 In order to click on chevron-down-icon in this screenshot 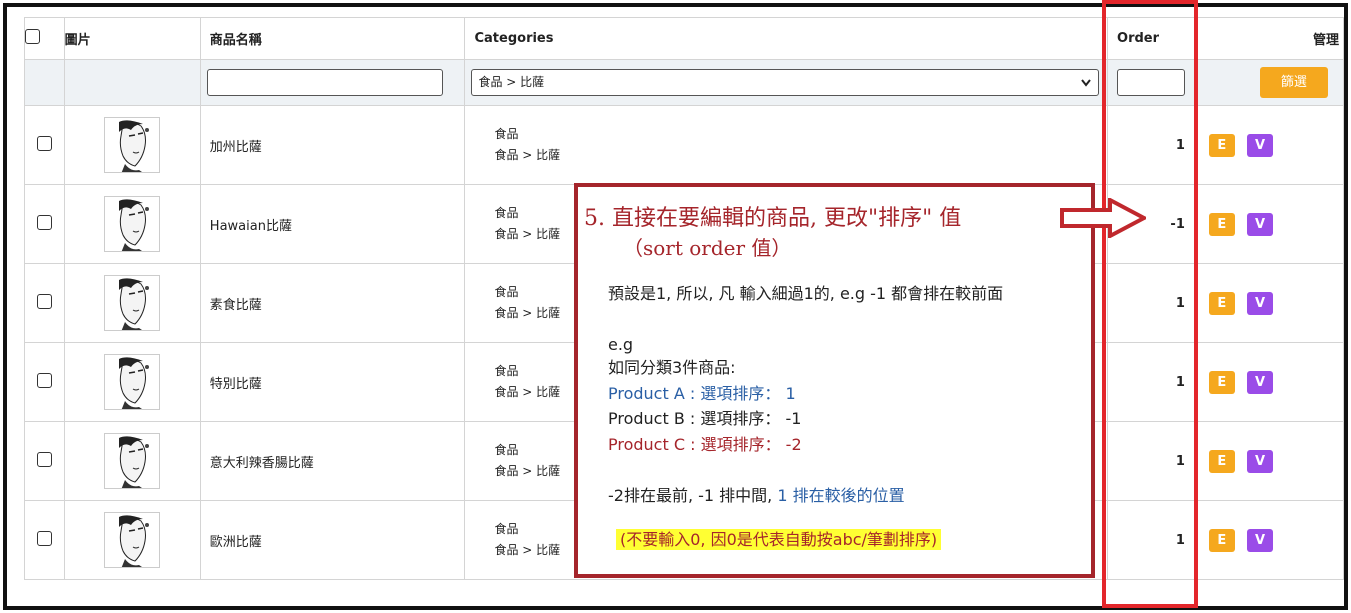, I will do `click(1086, 87)`.